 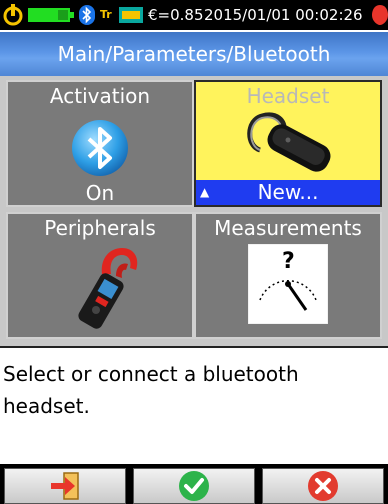 I want to click on tile-title: Peripherals, so click(x=100, y=228).